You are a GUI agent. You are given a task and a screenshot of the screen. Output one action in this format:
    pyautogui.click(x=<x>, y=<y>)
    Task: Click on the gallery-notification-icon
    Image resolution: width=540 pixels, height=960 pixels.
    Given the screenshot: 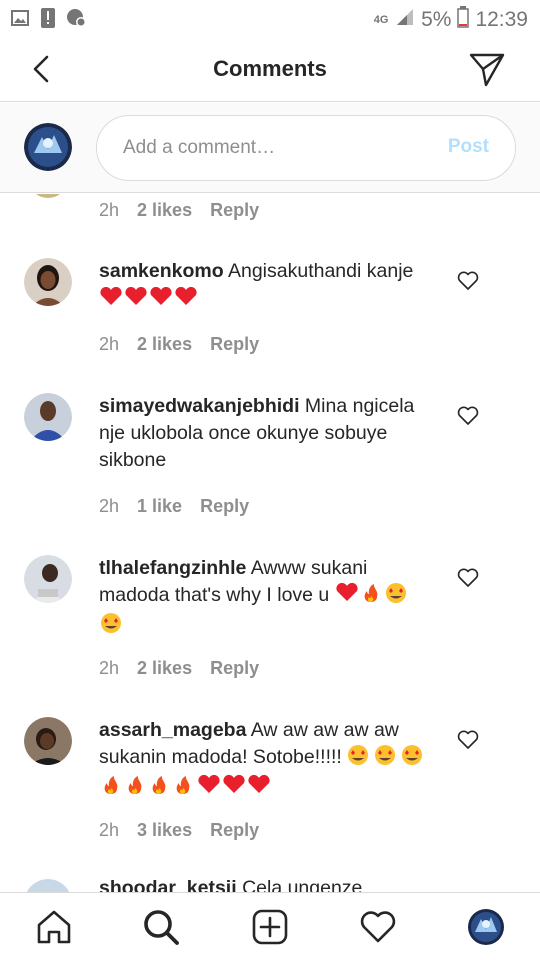 What is the action you would take?
    pyautogui.click(x=20, y=18)
    